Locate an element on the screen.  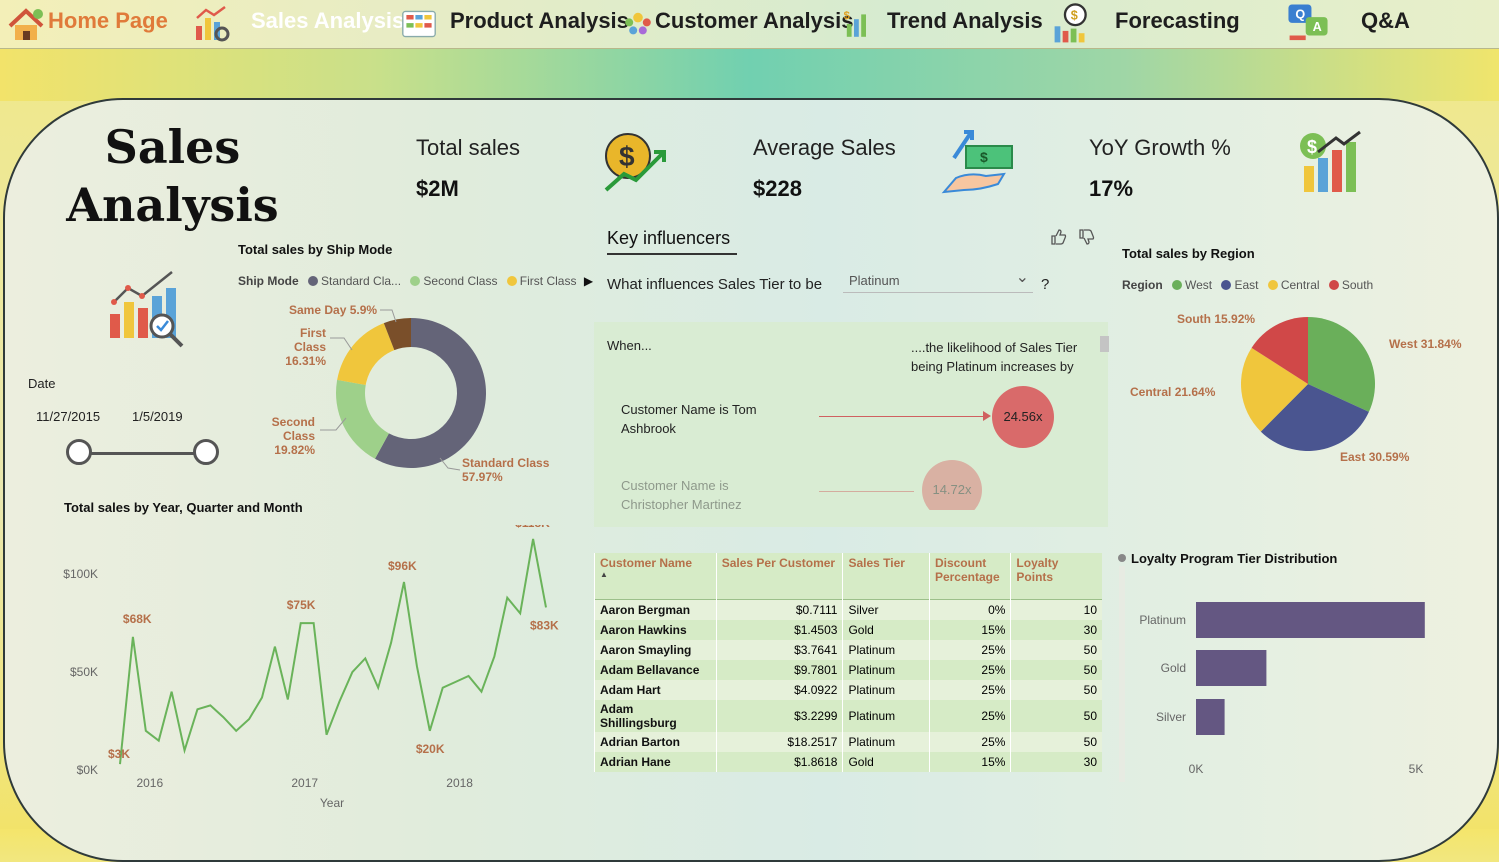
table-cell: Adrian Barton is located at coordinates (655, 741).